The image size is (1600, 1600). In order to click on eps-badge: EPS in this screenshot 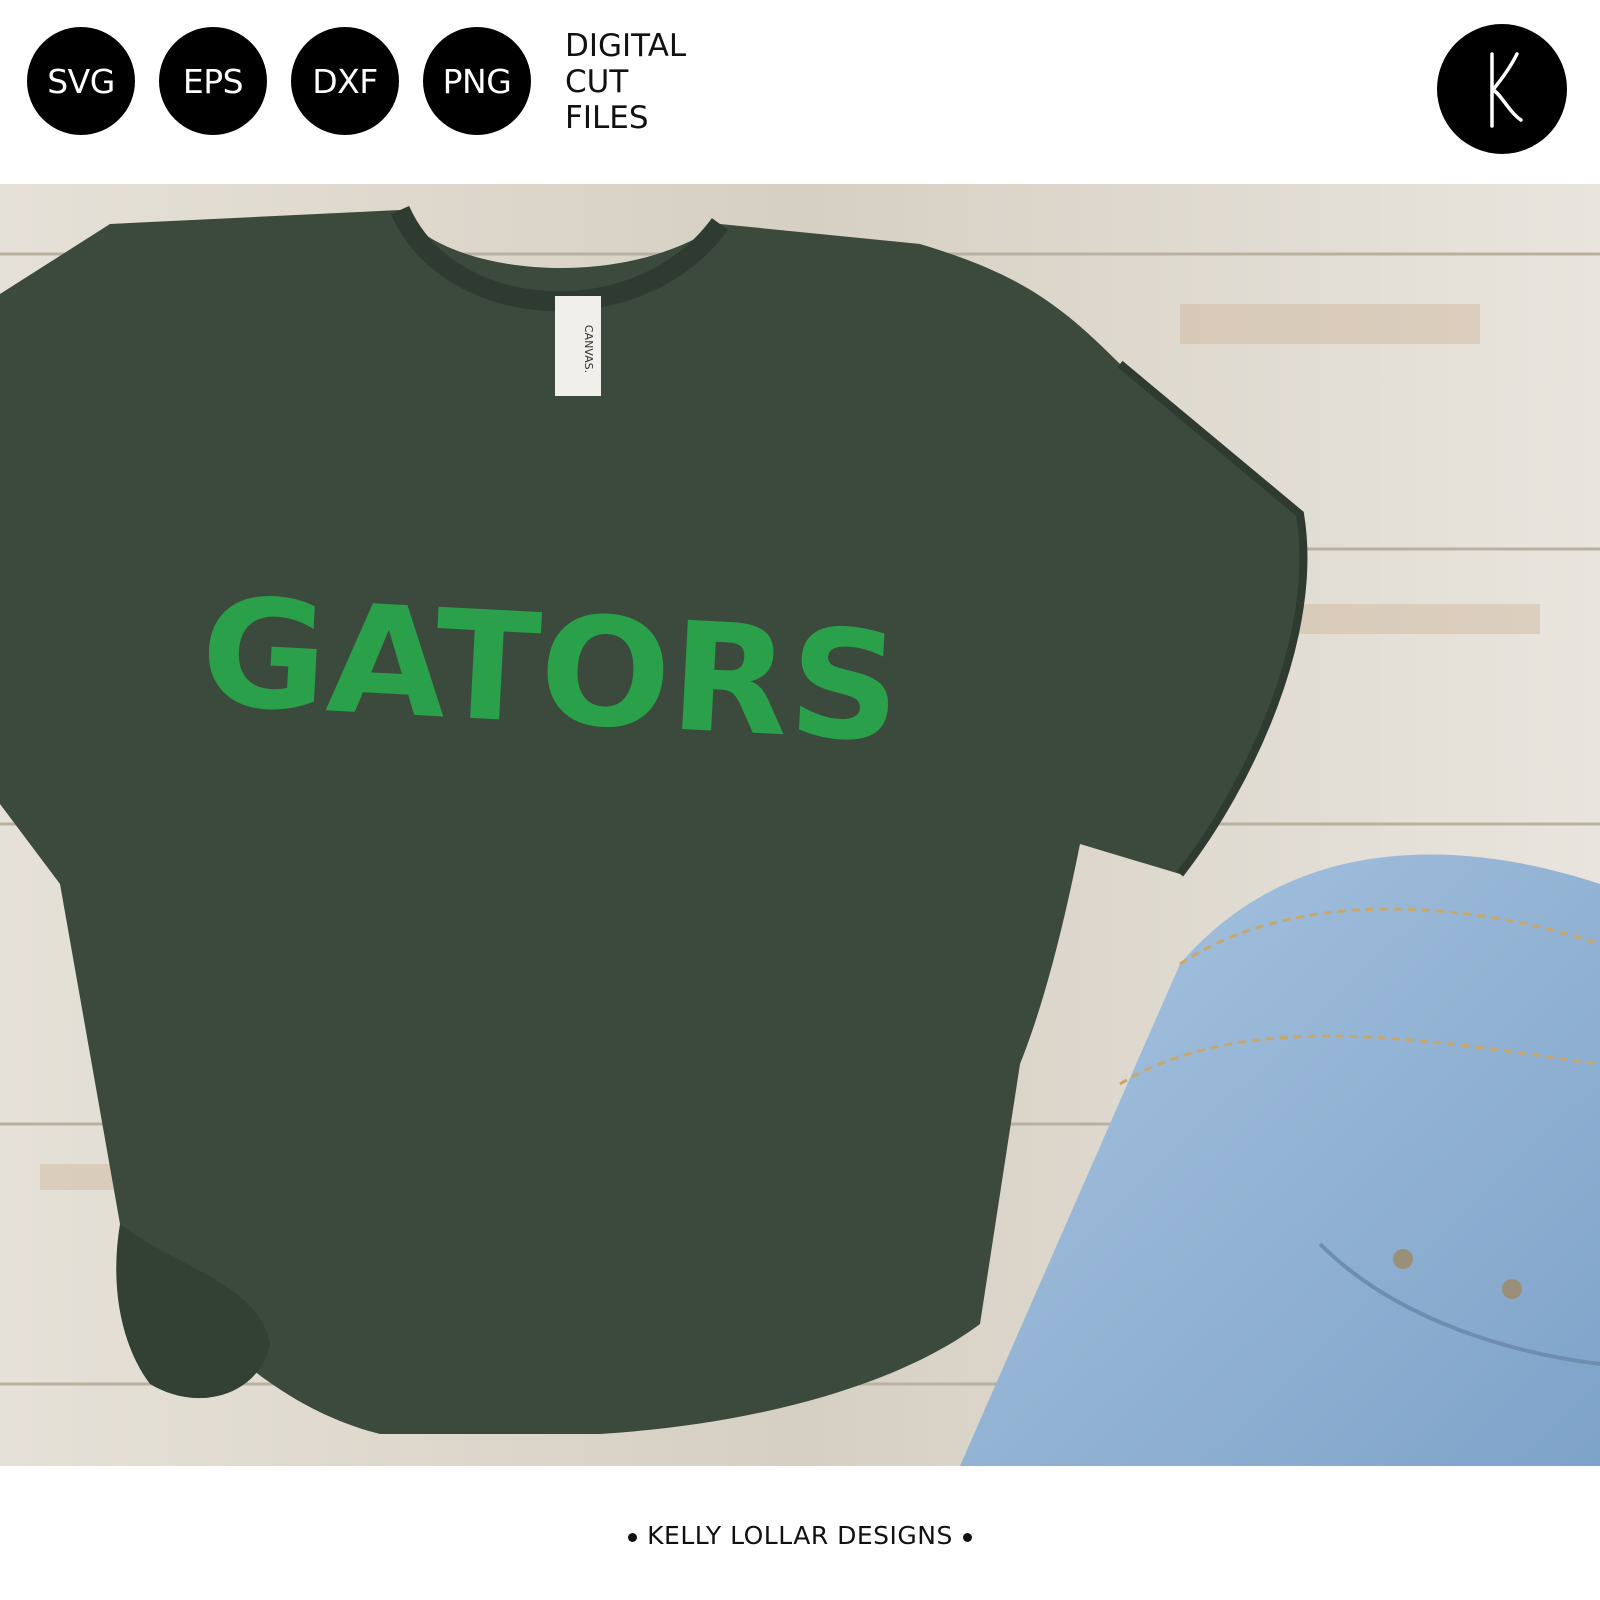, I will do `click(213, 81)`.